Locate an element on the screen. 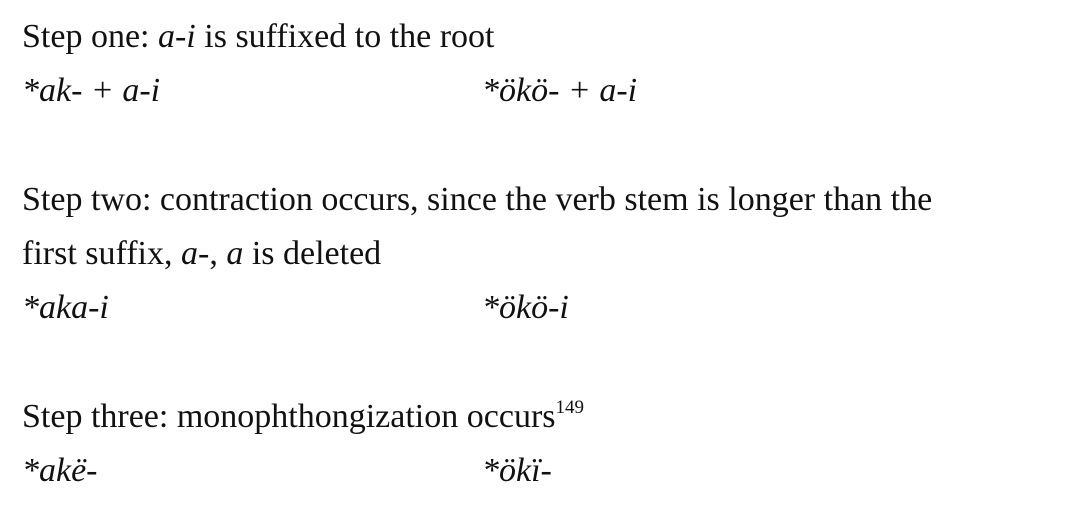  step-one-affix: a-i is located at coordinates (176, 36).